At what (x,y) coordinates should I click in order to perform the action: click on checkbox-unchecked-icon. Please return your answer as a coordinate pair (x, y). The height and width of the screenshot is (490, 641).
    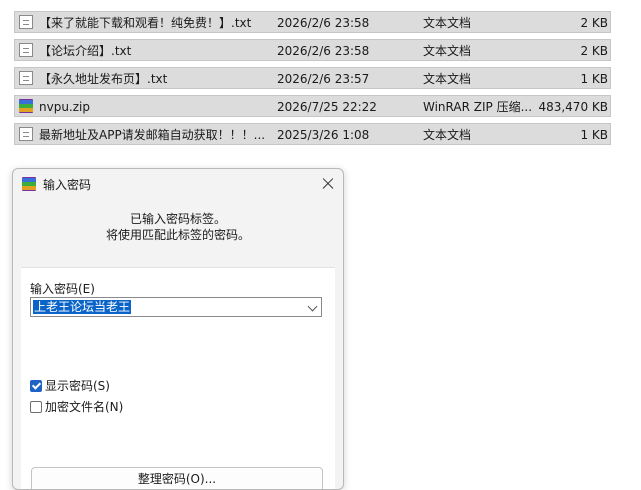
    Looking at the image, I should click on (36, 407).